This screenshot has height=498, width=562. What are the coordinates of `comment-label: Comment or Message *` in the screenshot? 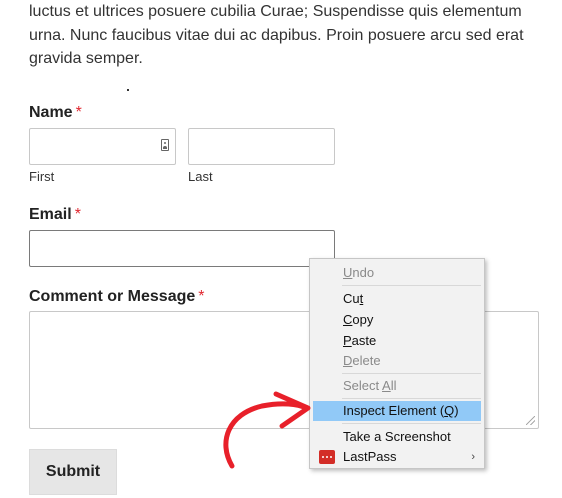 It's located at (117, 297).